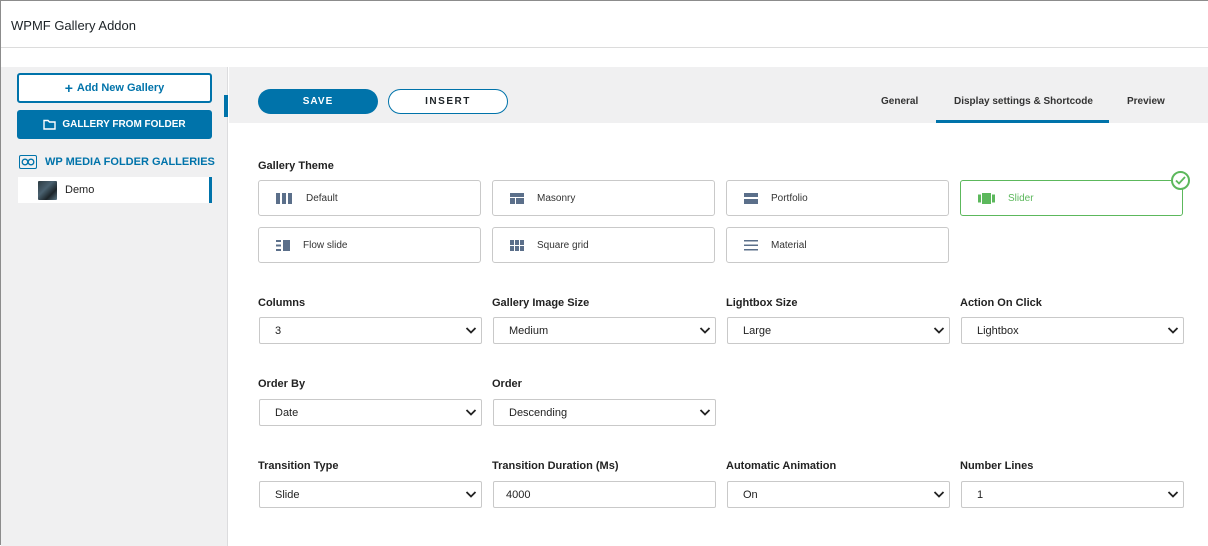 The height and width of the screenshot is (546, 1208). Describe the element at coordinates (837, 198) in the screenshot. I see `theme-option-portfolio: Portfolio` at that location.